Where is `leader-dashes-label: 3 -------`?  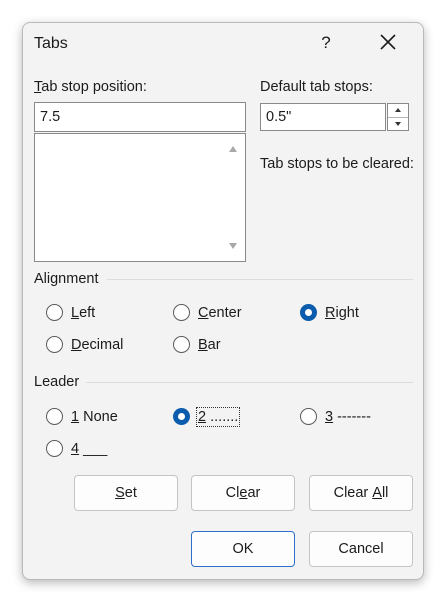 leader-dashes-label: 3 ------- is located at coordinates (348, 416).